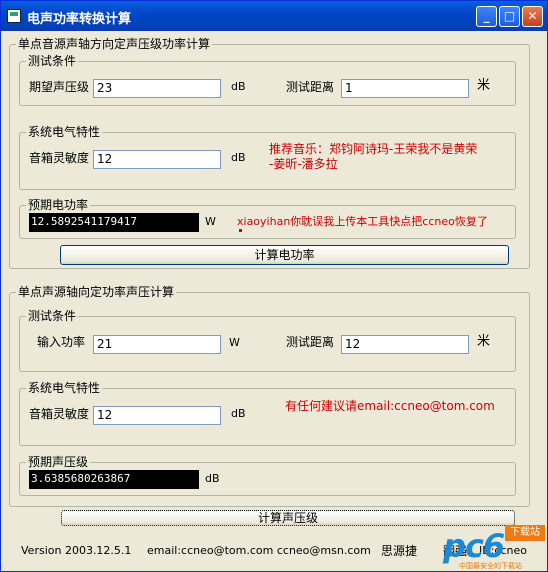  I want to click on section1-result-title: 预期电功率, so click(58, 205).